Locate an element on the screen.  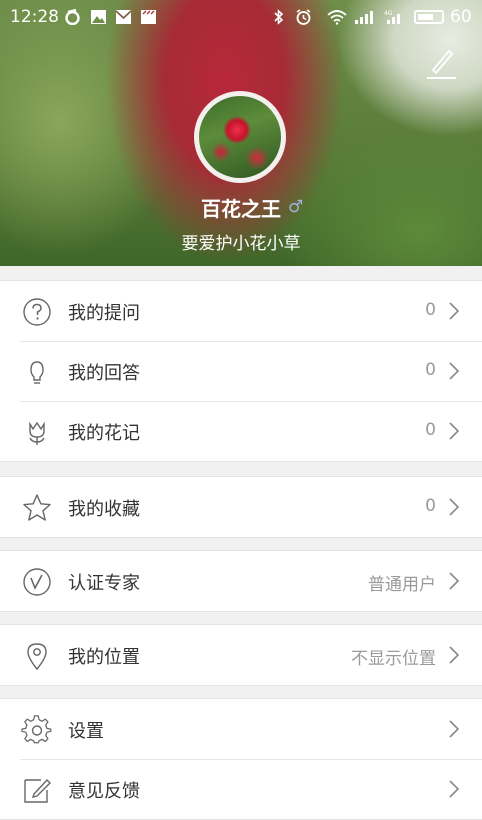
gear-icon is located at coordinates (36, 729).